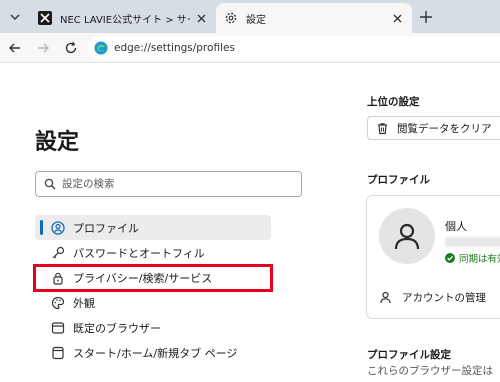  Describe the element at coordinates (58, 353) in the screenshot. I see `home-page-icon` at that location.